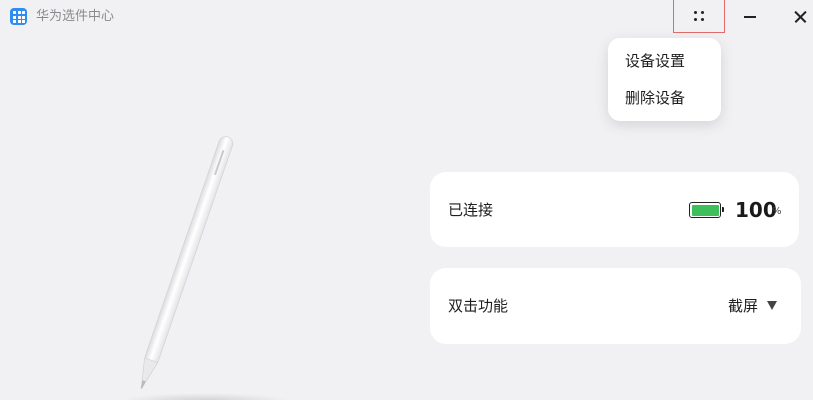 The image size is (813, 400). What do you see at coordinates (406, 16) in the screenshot?
I see `title-bar: 华为选件中心` at bounding box center [406, 16].